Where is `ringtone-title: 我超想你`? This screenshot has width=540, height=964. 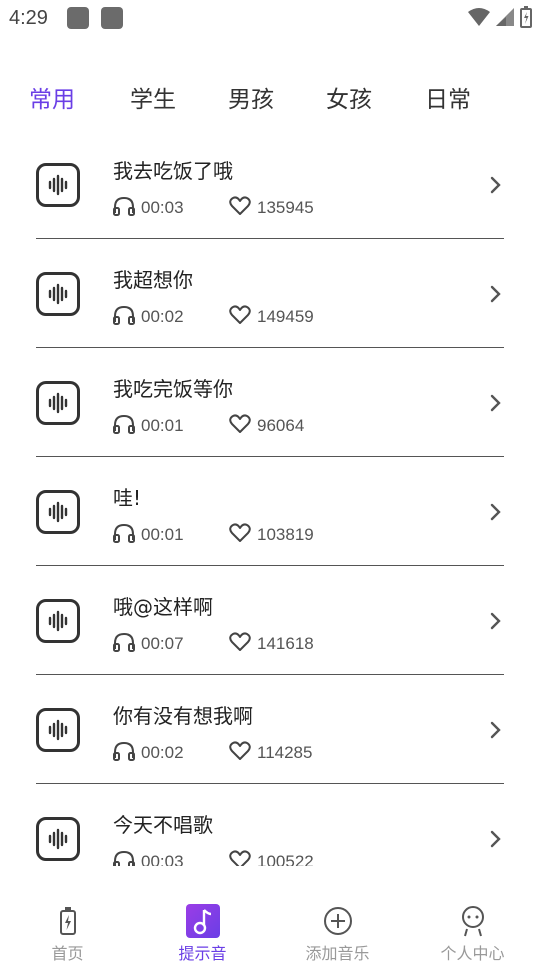 ringtone-title: 我超想你 is located at coordinates (153, 280).